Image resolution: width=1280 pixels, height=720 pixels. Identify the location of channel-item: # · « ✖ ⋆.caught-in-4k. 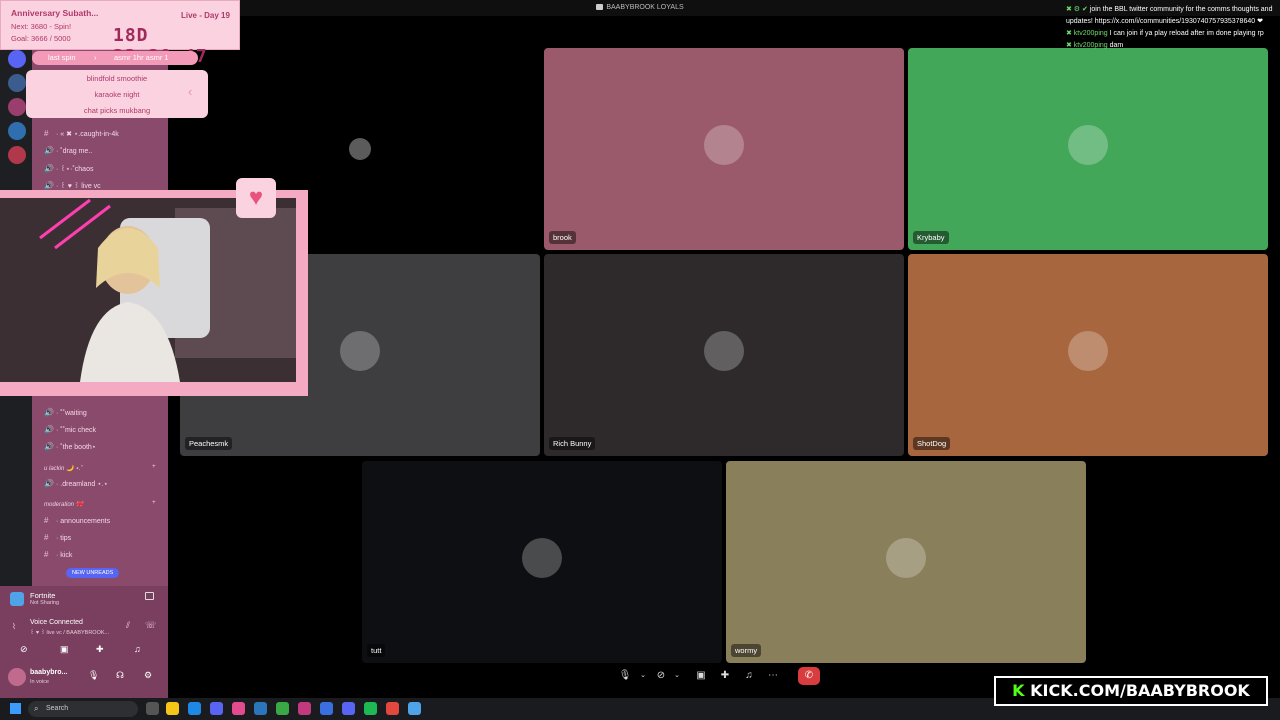
(81, 133).